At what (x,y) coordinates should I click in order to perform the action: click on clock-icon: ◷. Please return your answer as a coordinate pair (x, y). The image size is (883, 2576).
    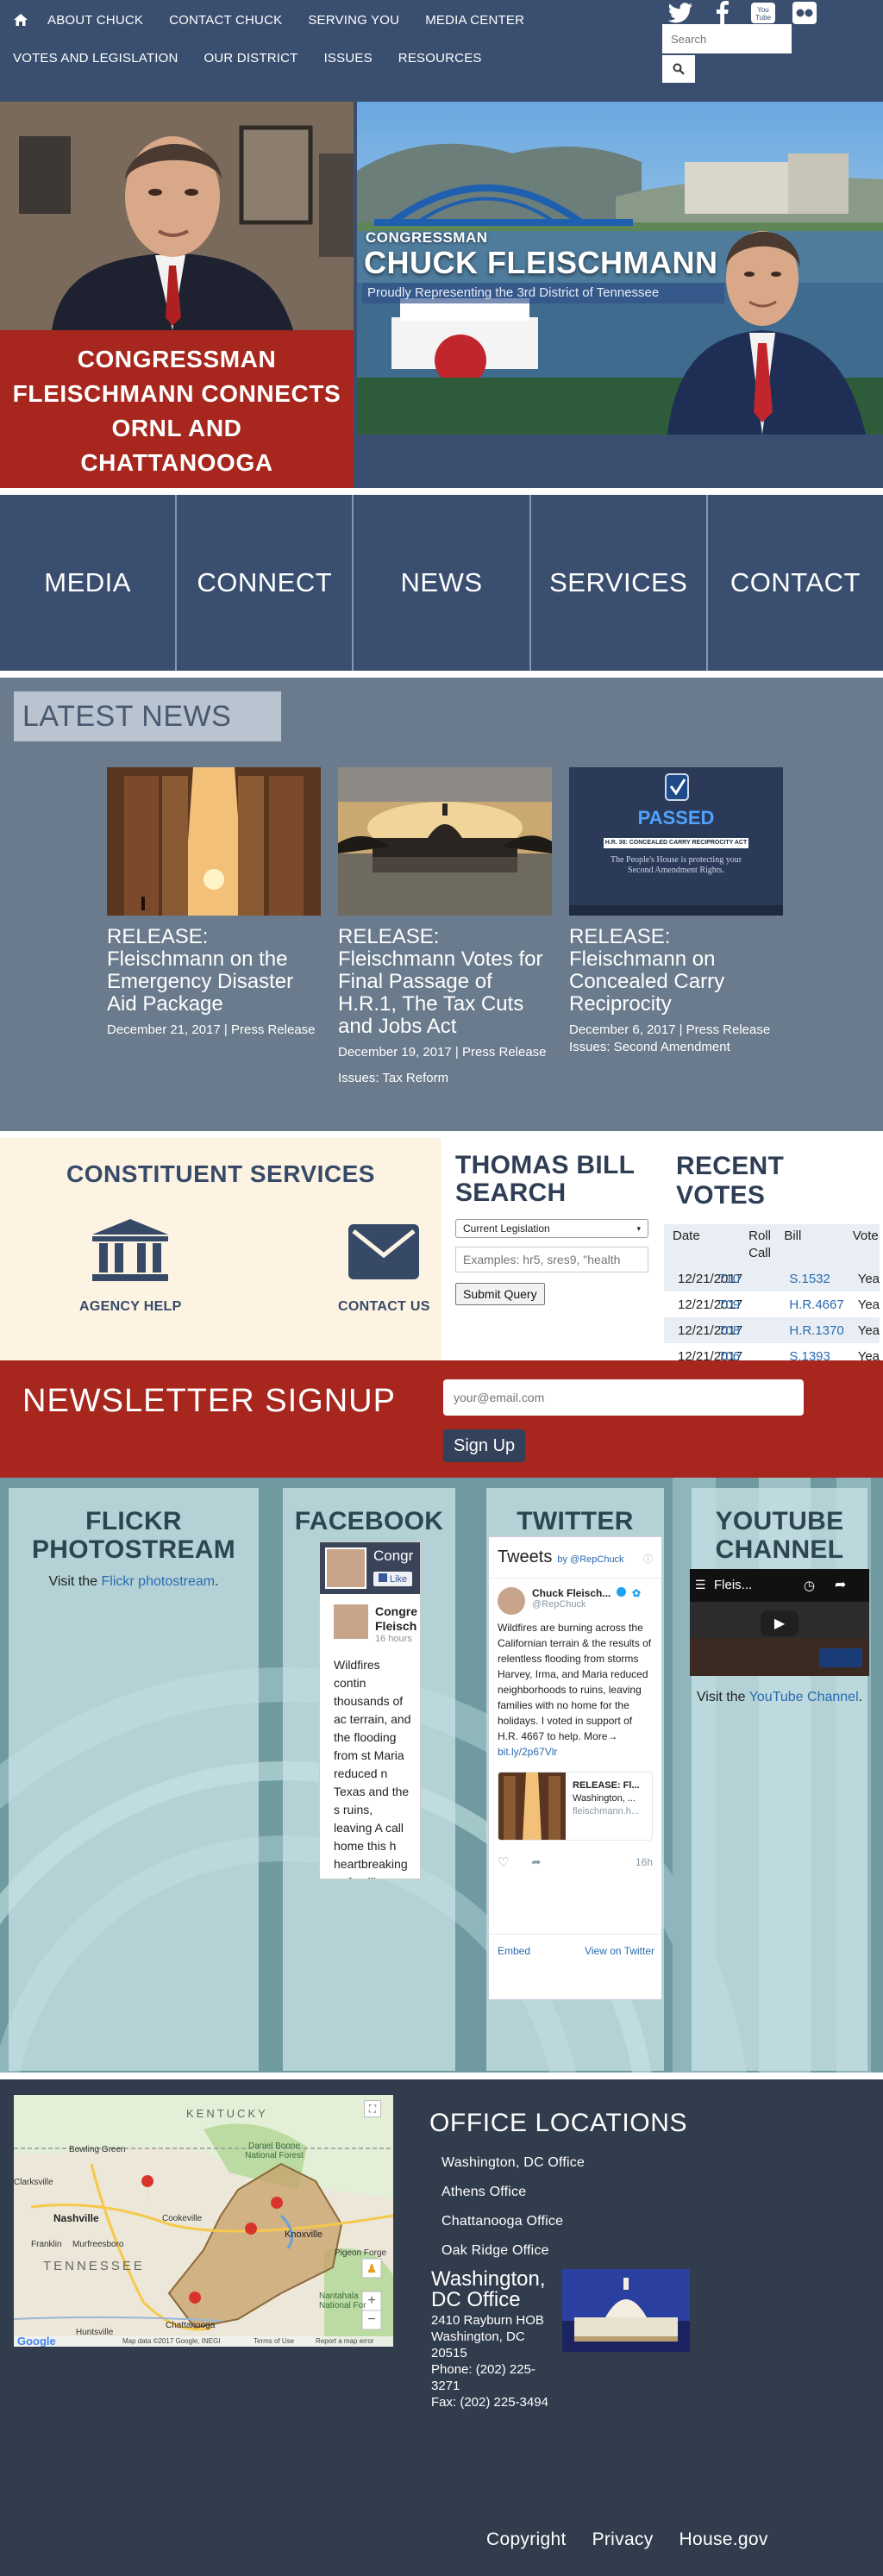
    Looking at the image, I should click on (809, 1585).